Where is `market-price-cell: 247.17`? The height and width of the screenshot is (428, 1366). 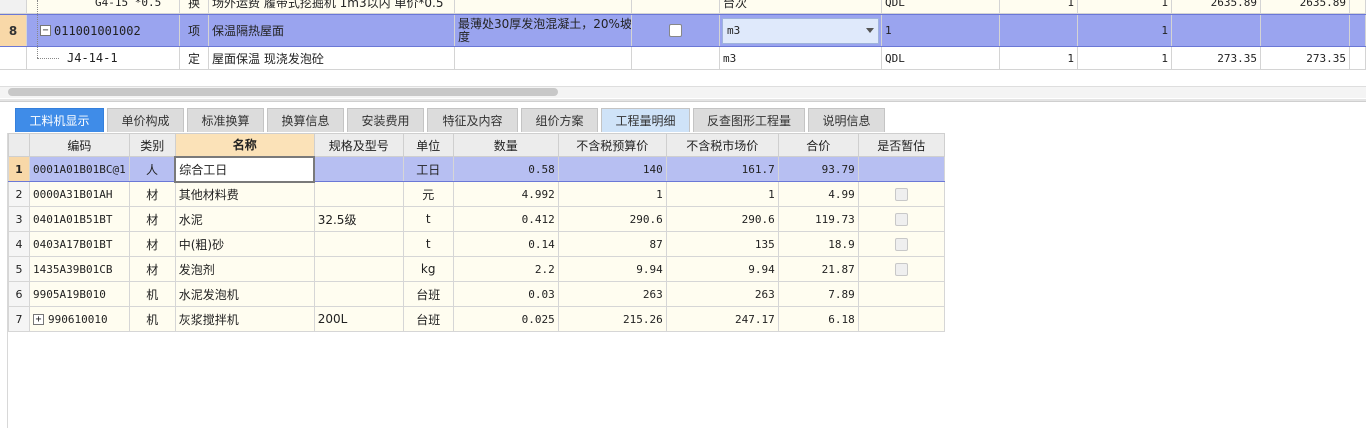 market-price-cell: 247.17 is located at coordinates (722, 319).